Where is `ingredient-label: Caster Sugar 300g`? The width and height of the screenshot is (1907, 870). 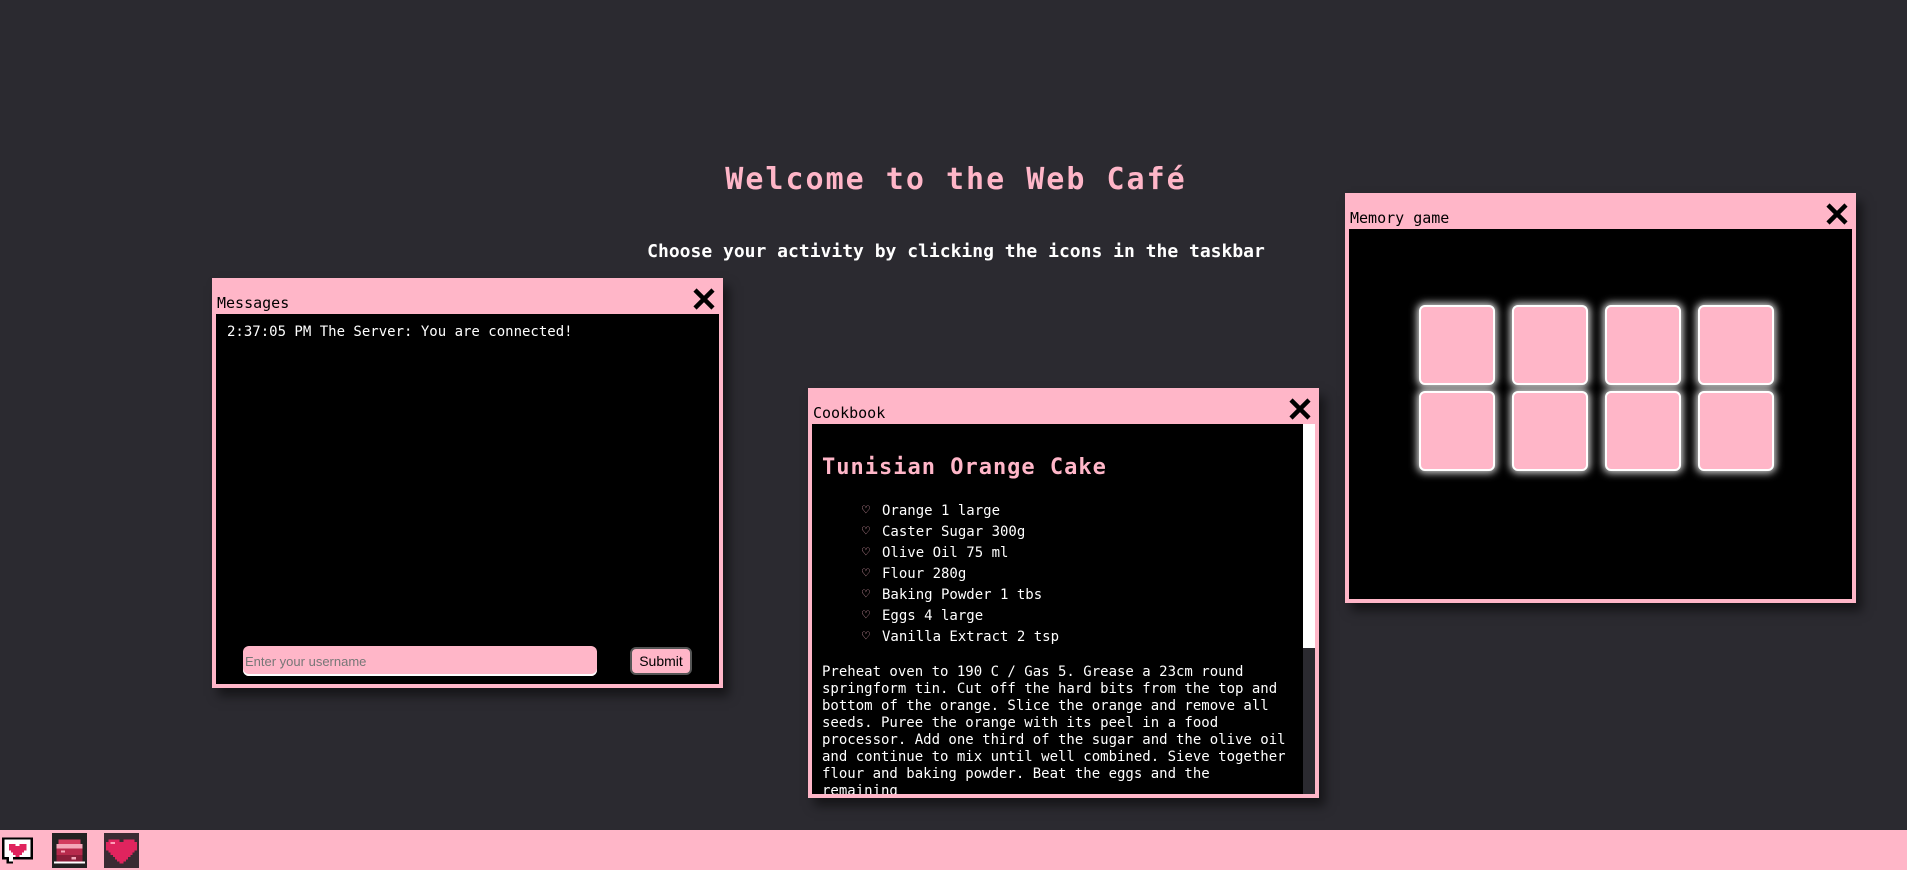
ingredient-label: Caster Sugar 300g is located at coordinates (954, 531).